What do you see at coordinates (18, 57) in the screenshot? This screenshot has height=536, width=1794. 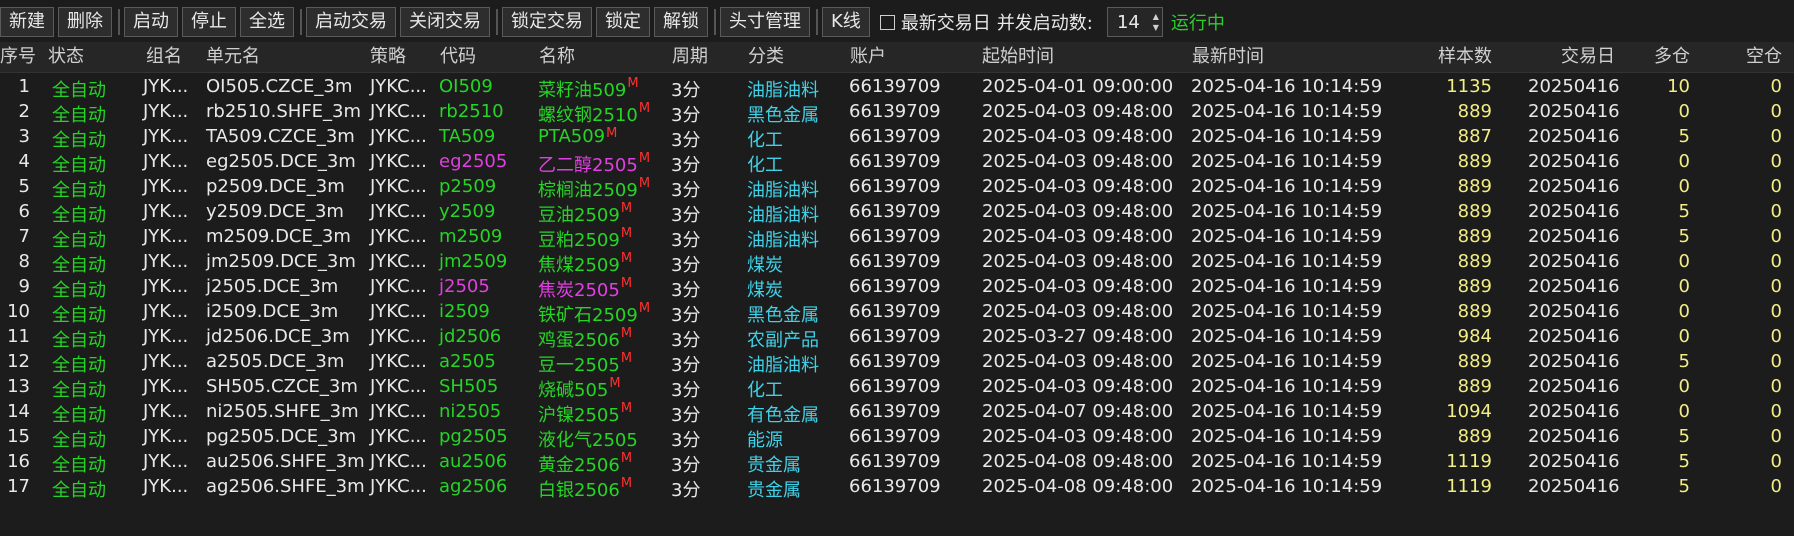 I see `col-no: 序号` at bounding box center [18, 57].